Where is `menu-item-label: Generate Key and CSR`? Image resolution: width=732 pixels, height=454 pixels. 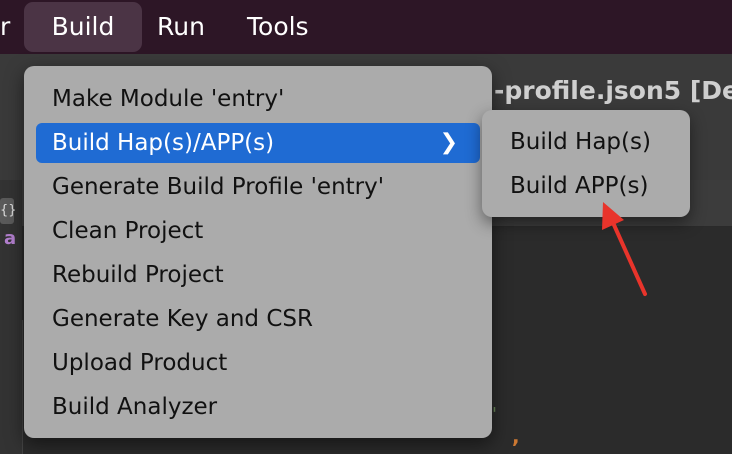 menu-item-label: Generate Key and CSR is located at coordinates (182, 319).